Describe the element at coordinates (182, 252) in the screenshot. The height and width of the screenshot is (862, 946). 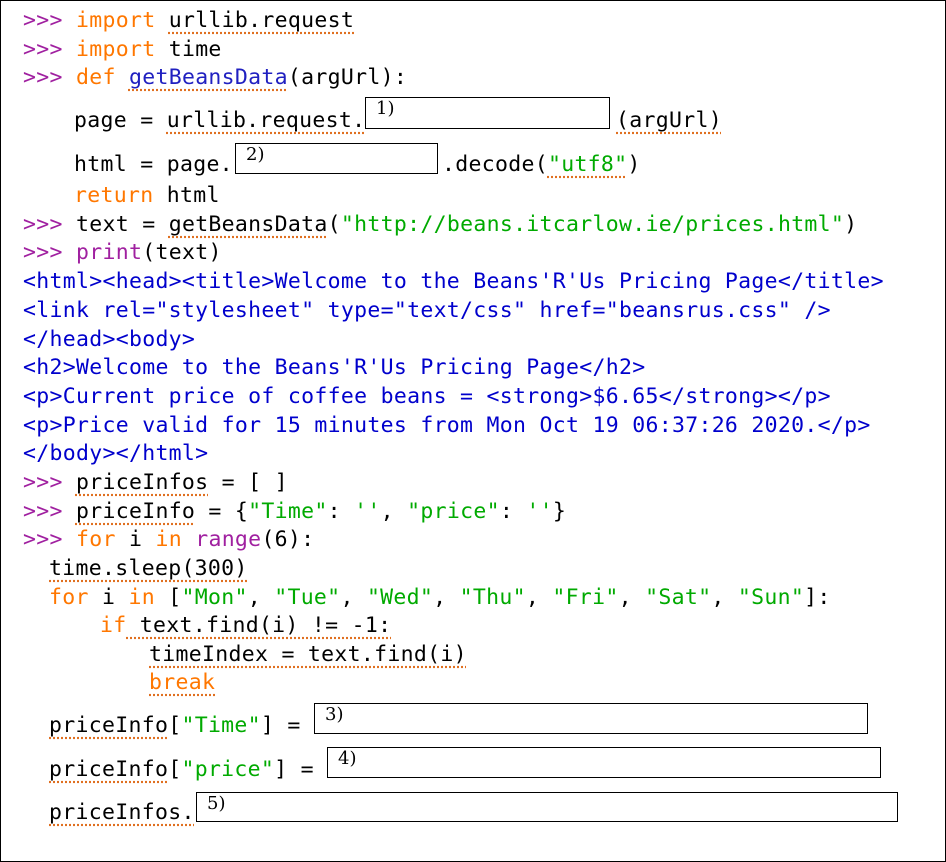
I see `call-args: (text)` at that location.